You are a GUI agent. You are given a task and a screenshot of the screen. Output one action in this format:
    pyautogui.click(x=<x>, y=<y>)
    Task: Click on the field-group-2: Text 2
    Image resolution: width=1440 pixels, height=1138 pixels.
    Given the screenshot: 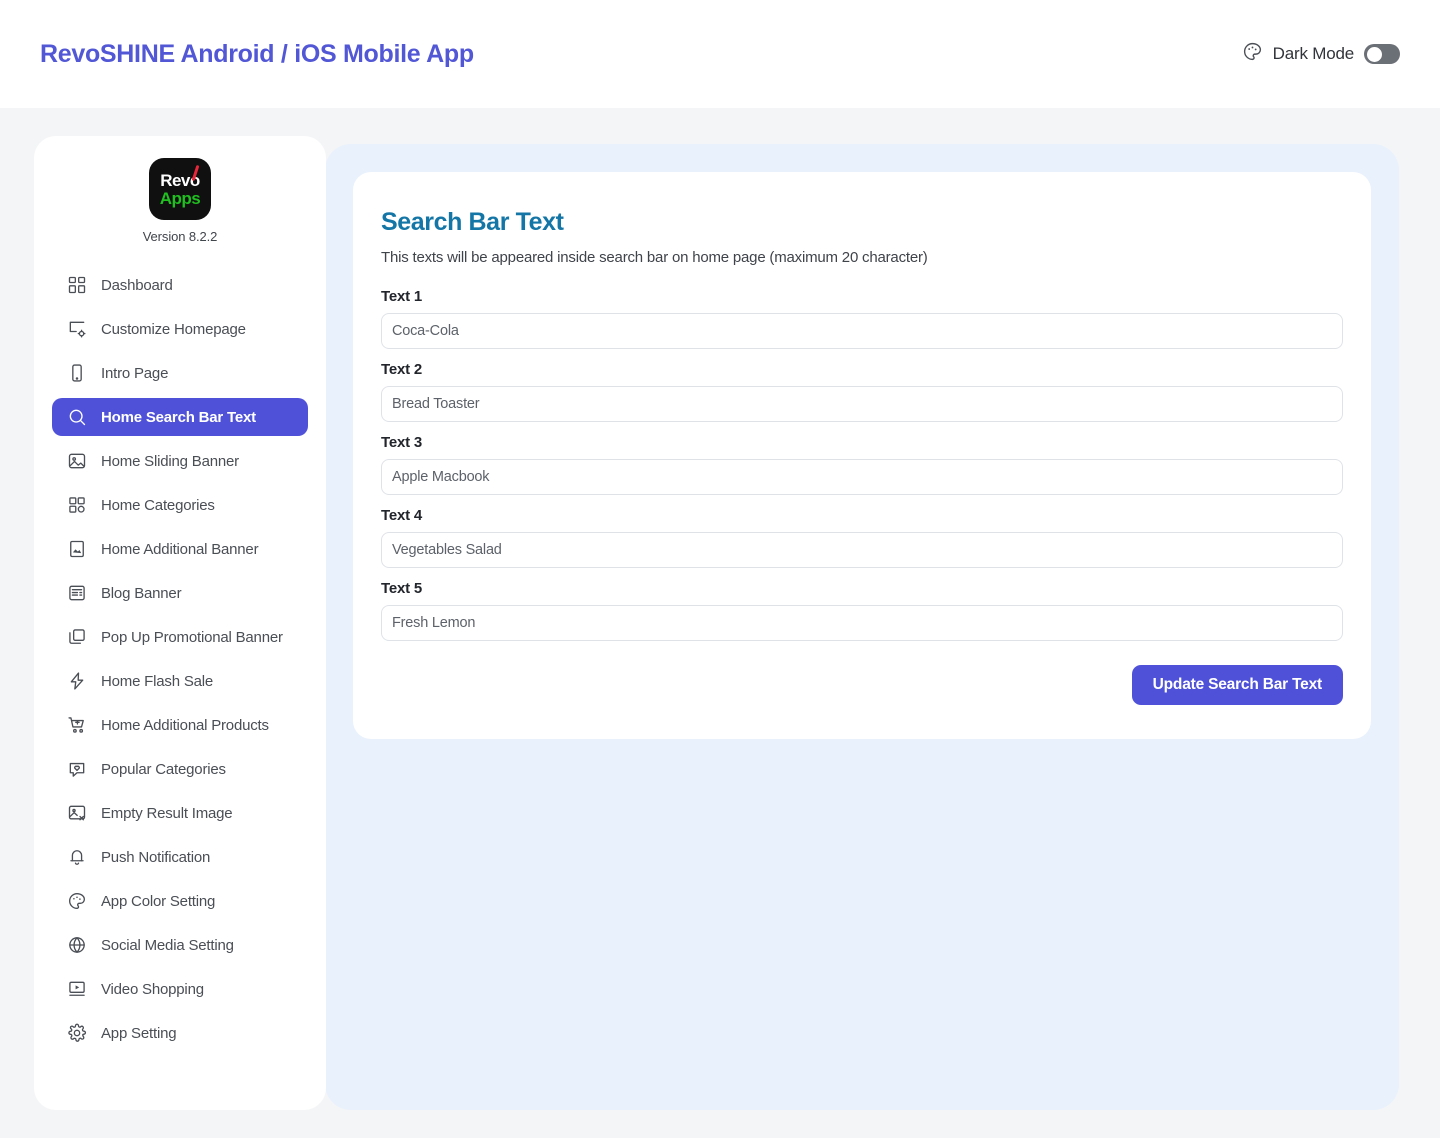 What is the action you would take?
    pyautogui.click(x=862, y=391)
    